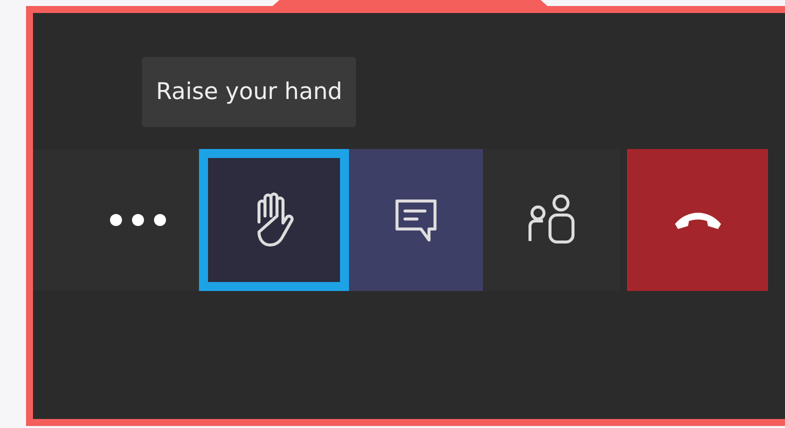 This screenshot has width=785, height=428. I want to click on more-icon, so click(138, 220).